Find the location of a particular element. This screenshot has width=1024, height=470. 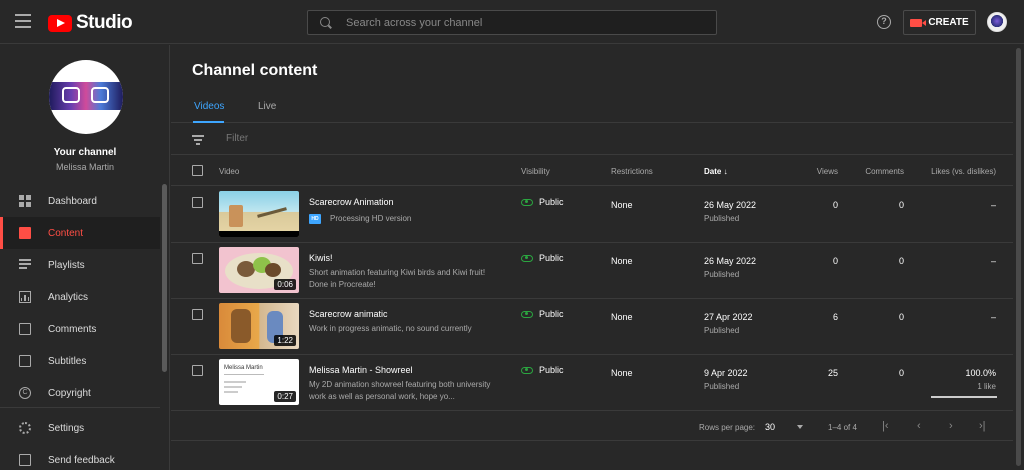

channel-avatar is located at coordinates (86, 97).